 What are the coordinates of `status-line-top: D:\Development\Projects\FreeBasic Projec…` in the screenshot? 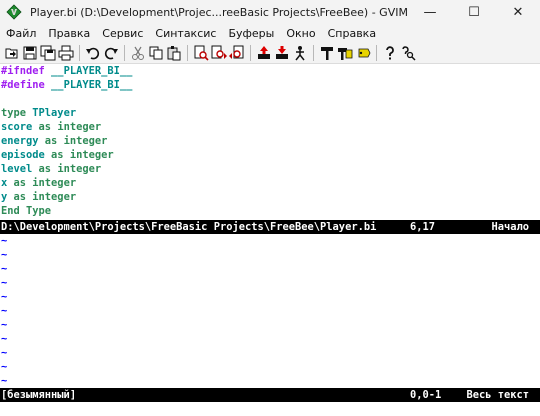 It's located at (270, 227).